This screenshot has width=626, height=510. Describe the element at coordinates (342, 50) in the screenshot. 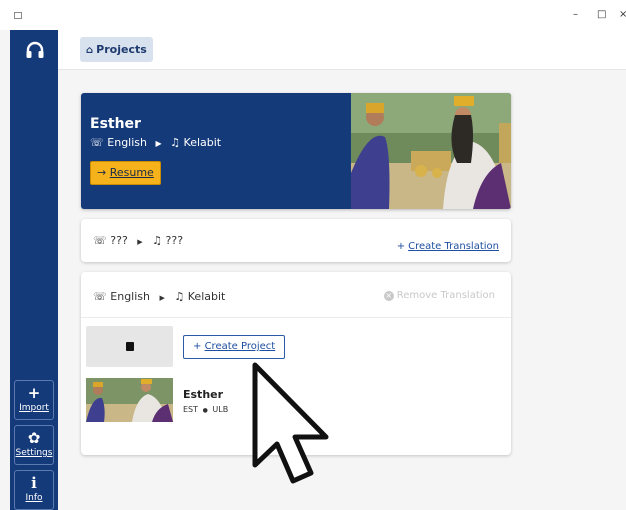

I see `top-bar: ⌂ Projects` at that location.